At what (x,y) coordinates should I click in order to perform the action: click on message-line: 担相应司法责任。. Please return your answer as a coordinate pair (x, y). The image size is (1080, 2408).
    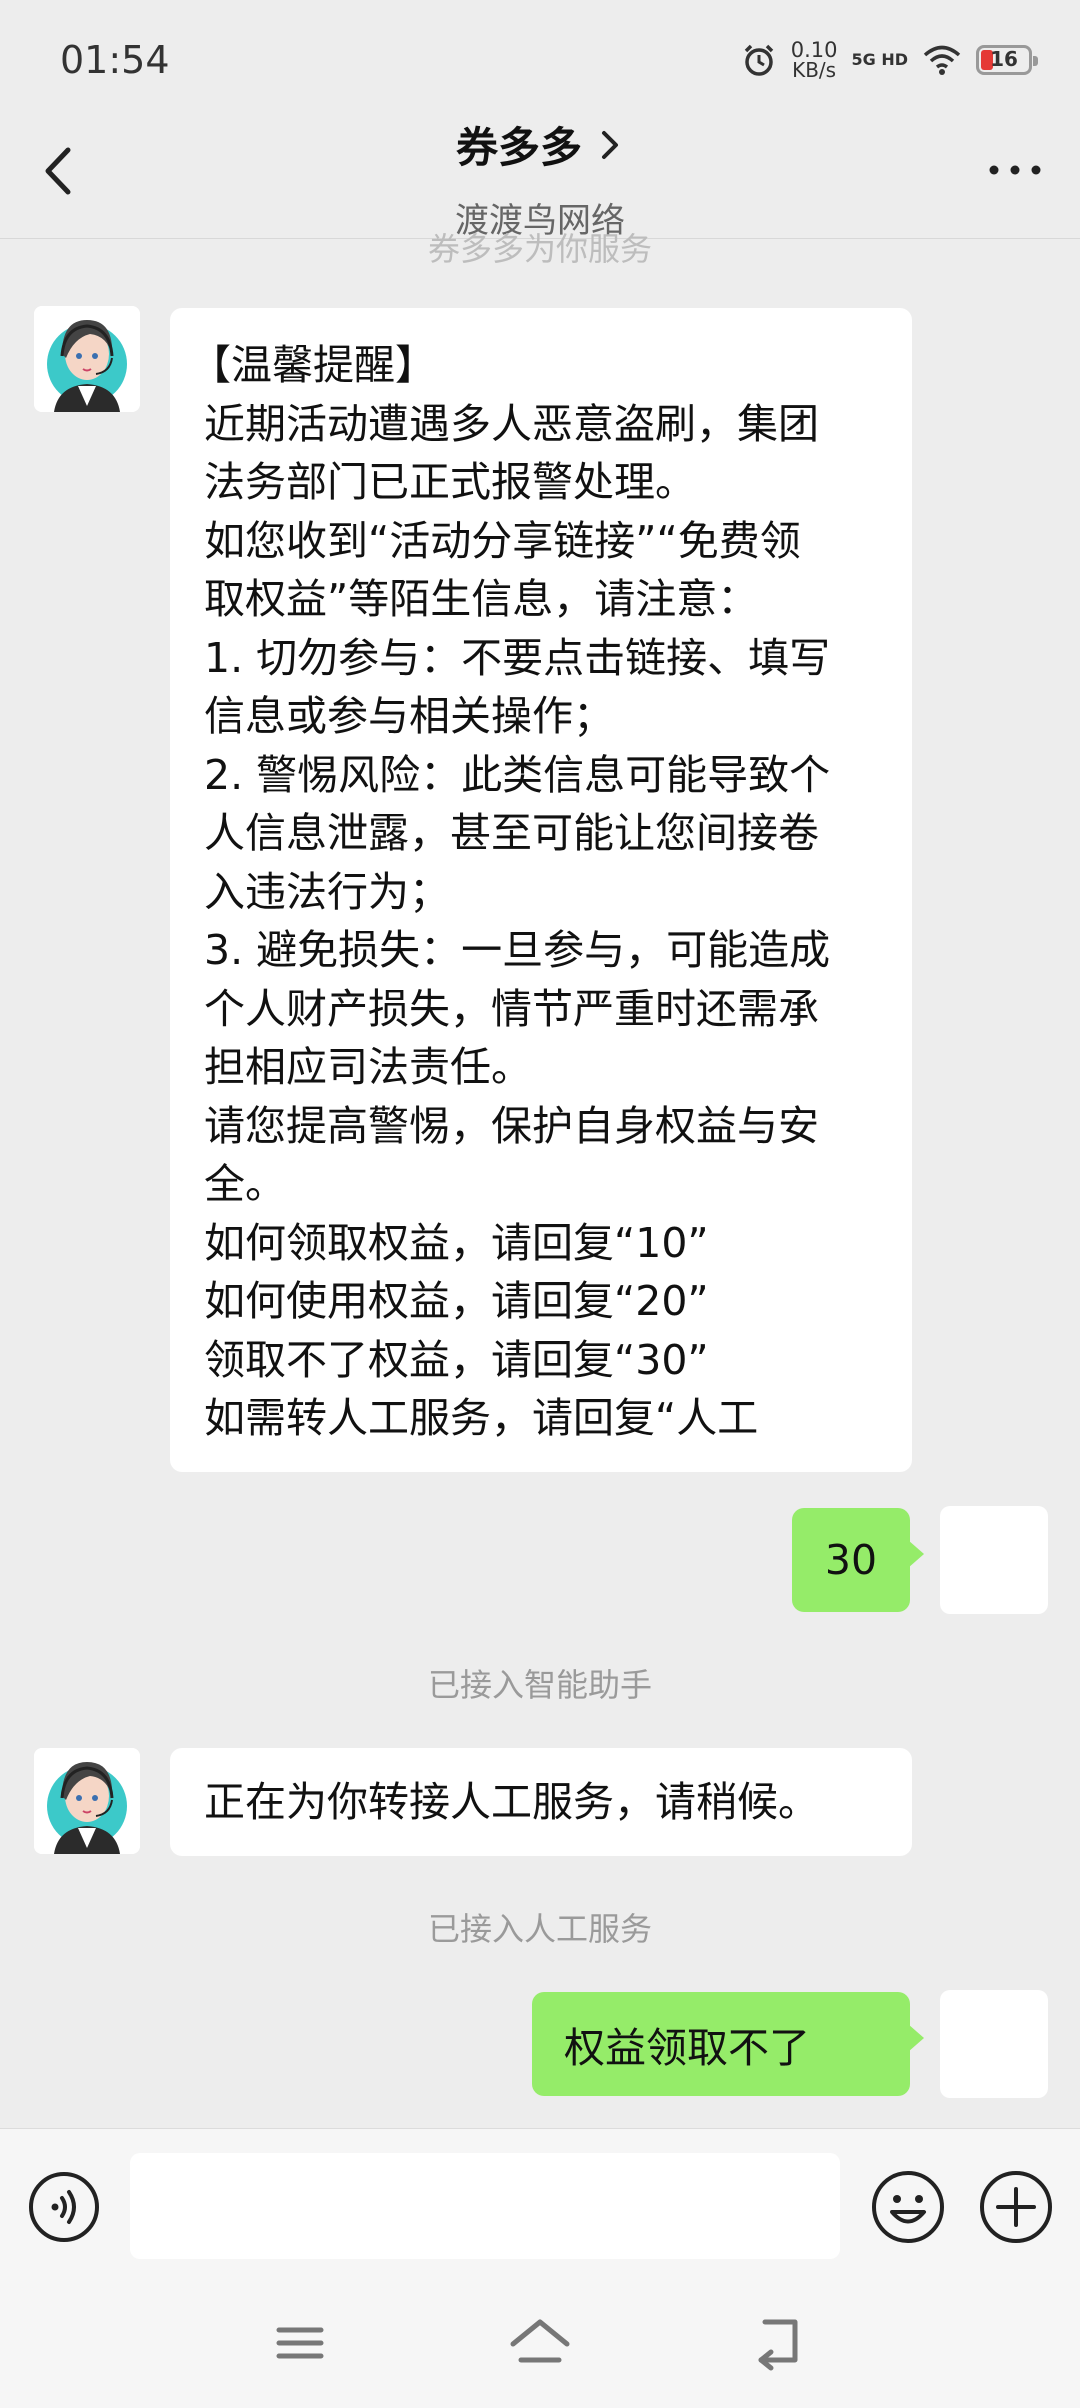
    Looking at the image, I should click on (368, 1067).